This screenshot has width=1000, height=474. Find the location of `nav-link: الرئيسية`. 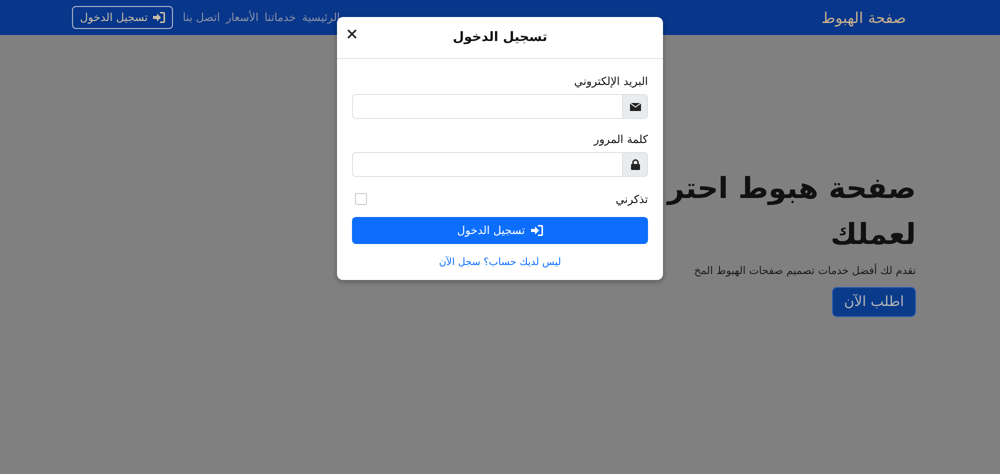

nav-link: الرئيسية is located at coordinates (321, 17).